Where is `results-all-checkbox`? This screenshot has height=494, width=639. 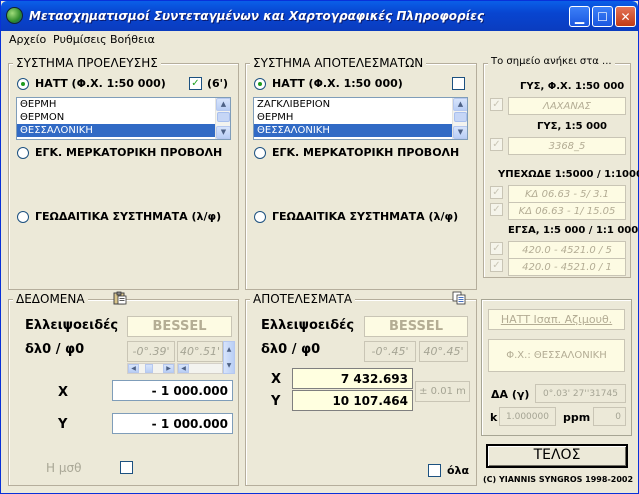
results-all-checkbox is located at coordinates (434, 470).